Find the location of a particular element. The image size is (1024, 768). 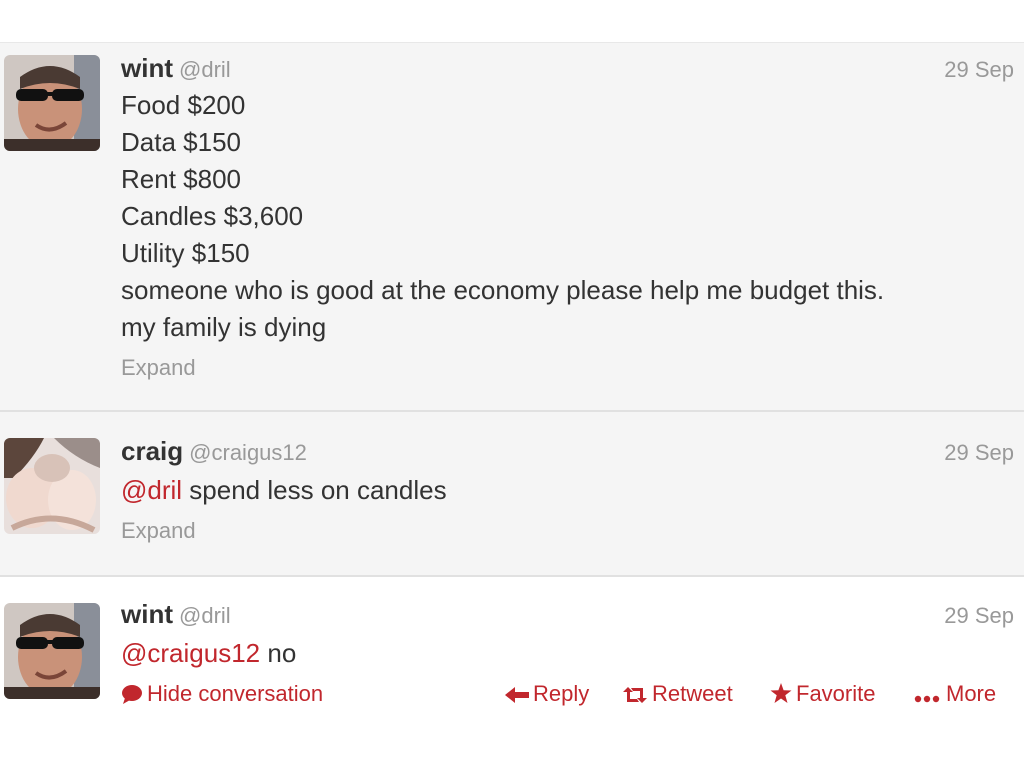

more-button: More is located at coordinates (955, 694).